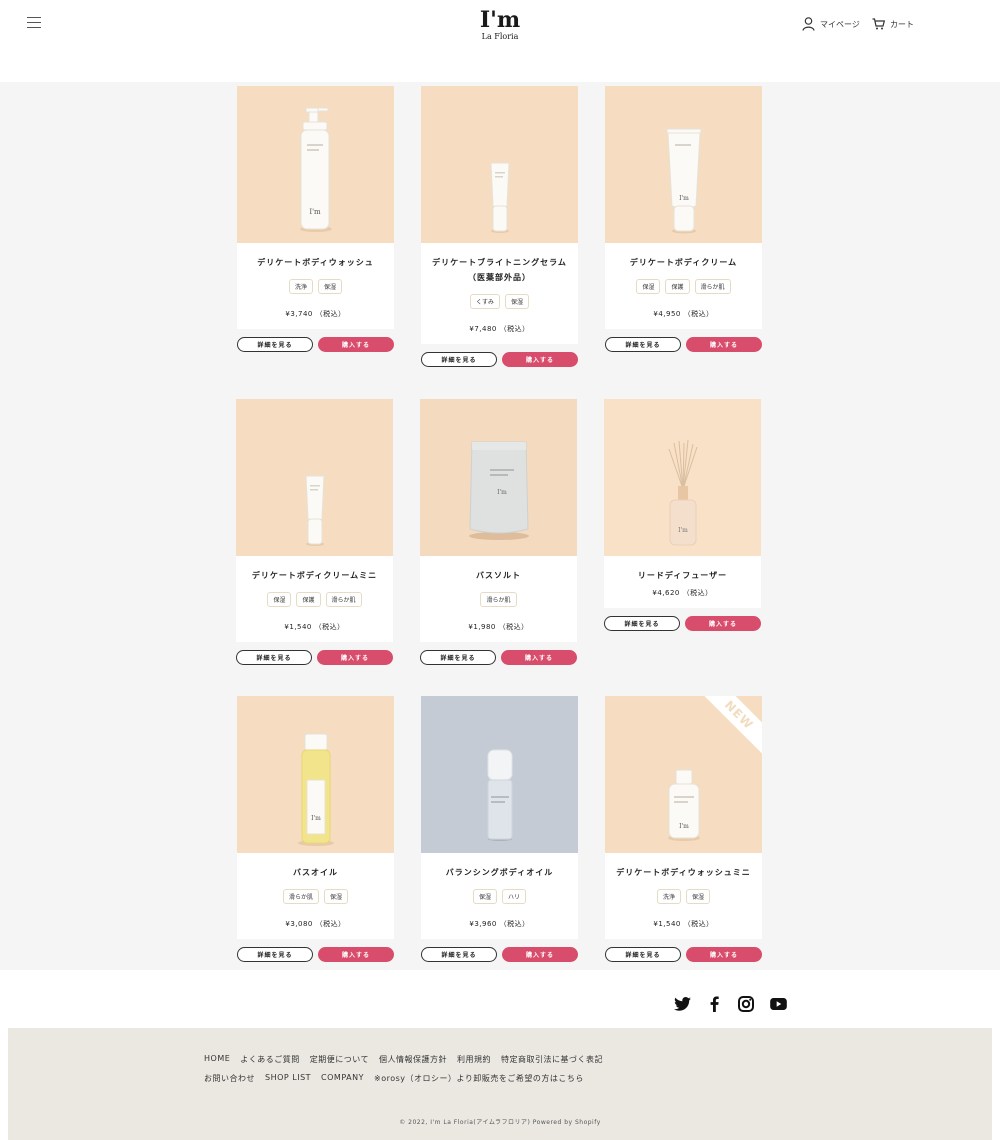  What do you see at coordinates (745, 1004) in the screenshot?
I see `instagram-icon` at bounding box center [745, 1004].